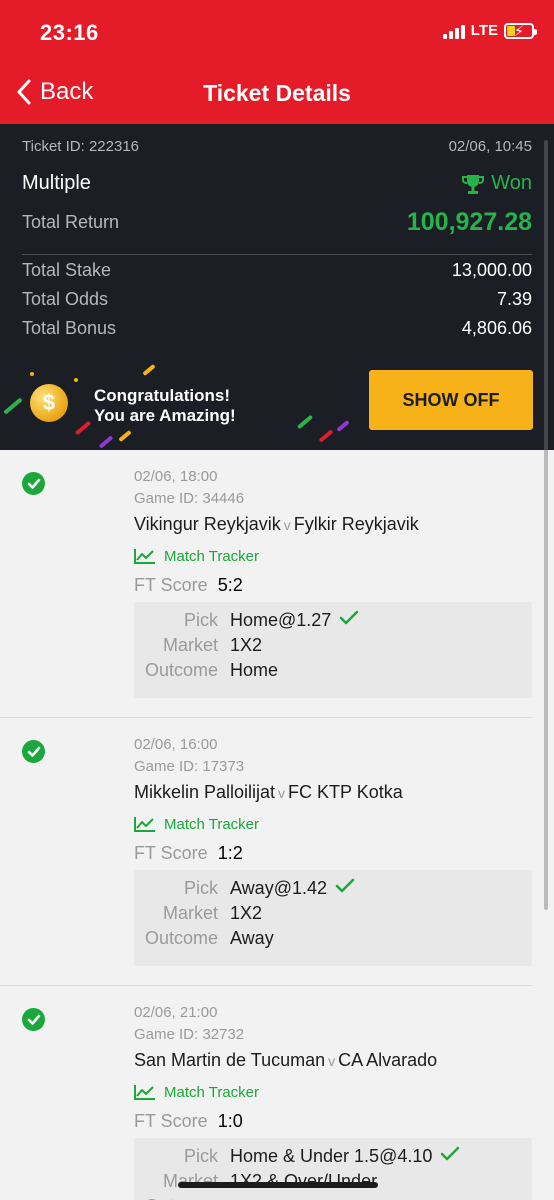 This screenshot has height=1200, width=554. What do you see at coordinates (277, 270) in the screenshot?
I see `total-stake-row: Total Stake 13,000.00` at bounding box center [277, 270].